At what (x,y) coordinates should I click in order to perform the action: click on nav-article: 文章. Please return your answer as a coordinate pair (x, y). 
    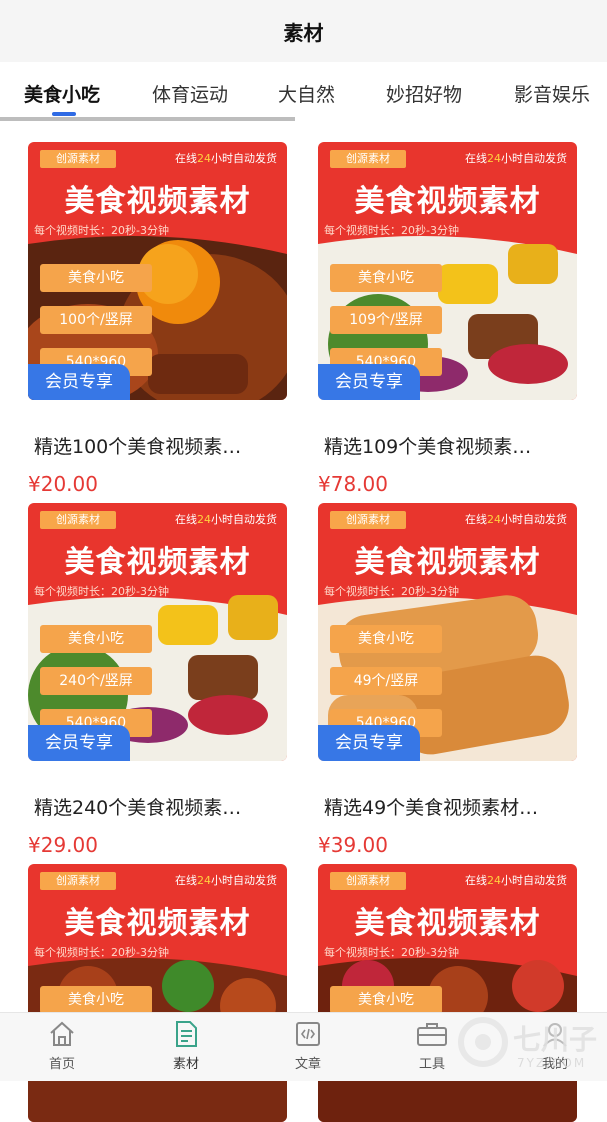
    Looking at the image, I should click on (308, 1045).